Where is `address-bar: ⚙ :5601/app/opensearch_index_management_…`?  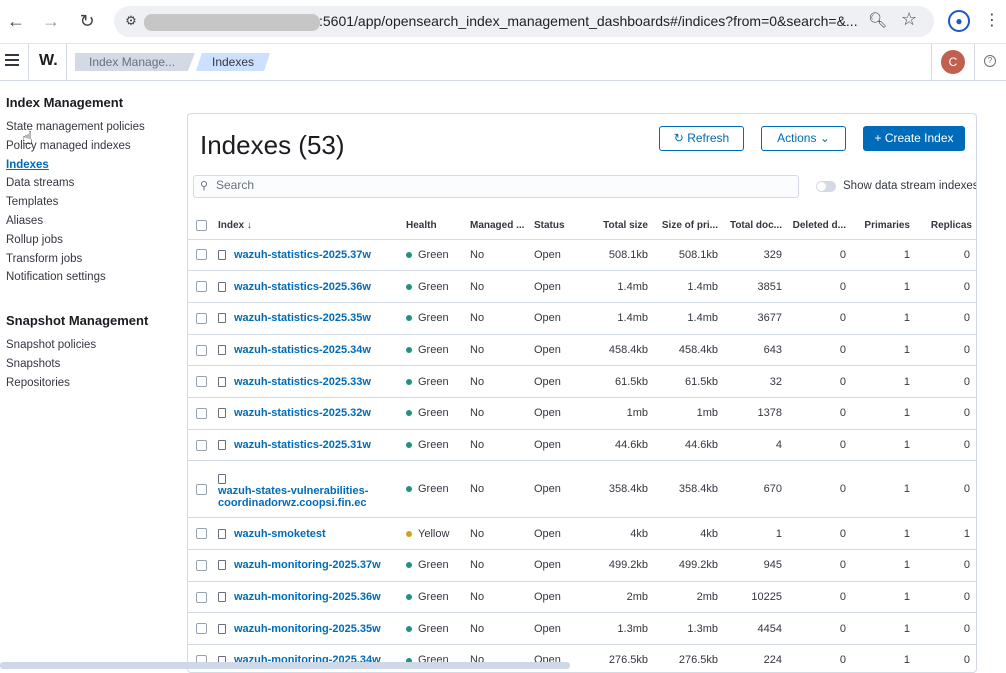 address-bar: ⚙ :5601/app/opensearch_index_management_… is located at coordinates (524, 21).